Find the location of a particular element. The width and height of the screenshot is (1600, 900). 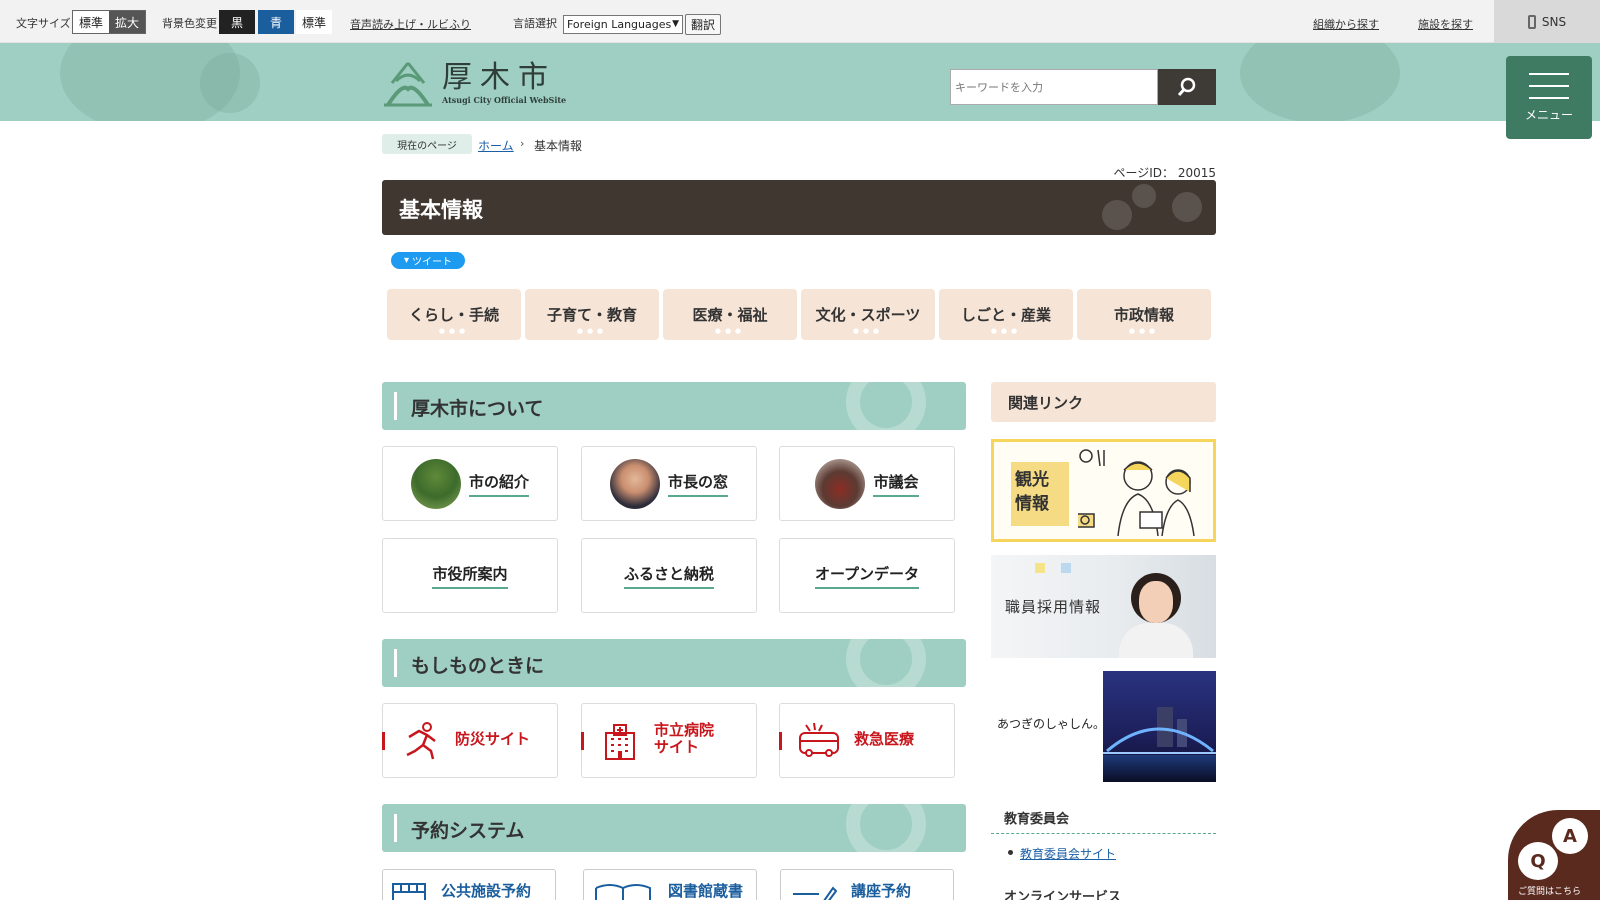

font-size-standard-button: 標準 is located at coordinates (91, 22).